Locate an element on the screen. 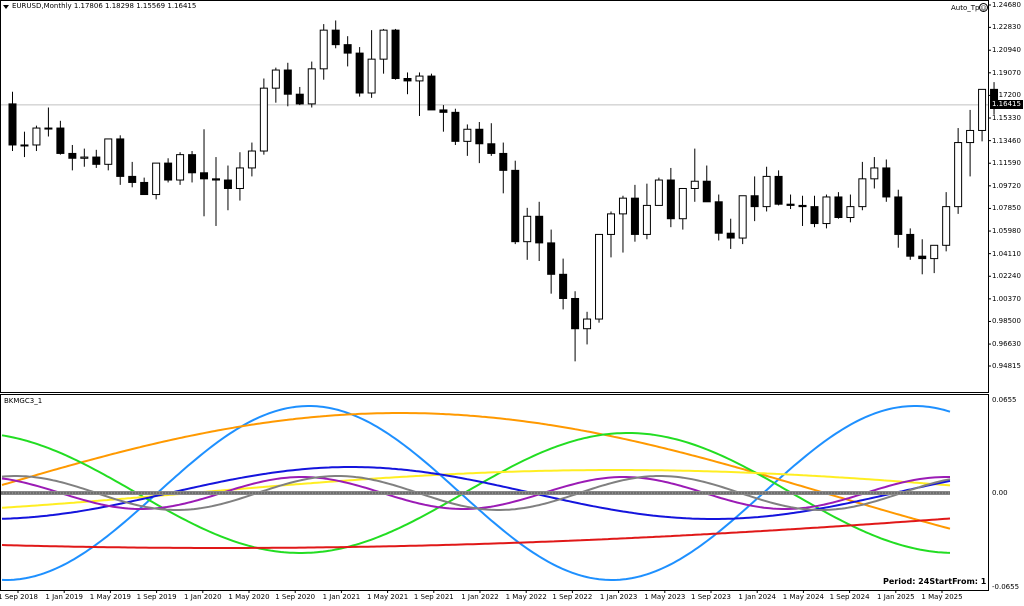 The height and width of the screenshot is (606, 1024). price-label: 1.05980 is located at coordinates (1006, 231).